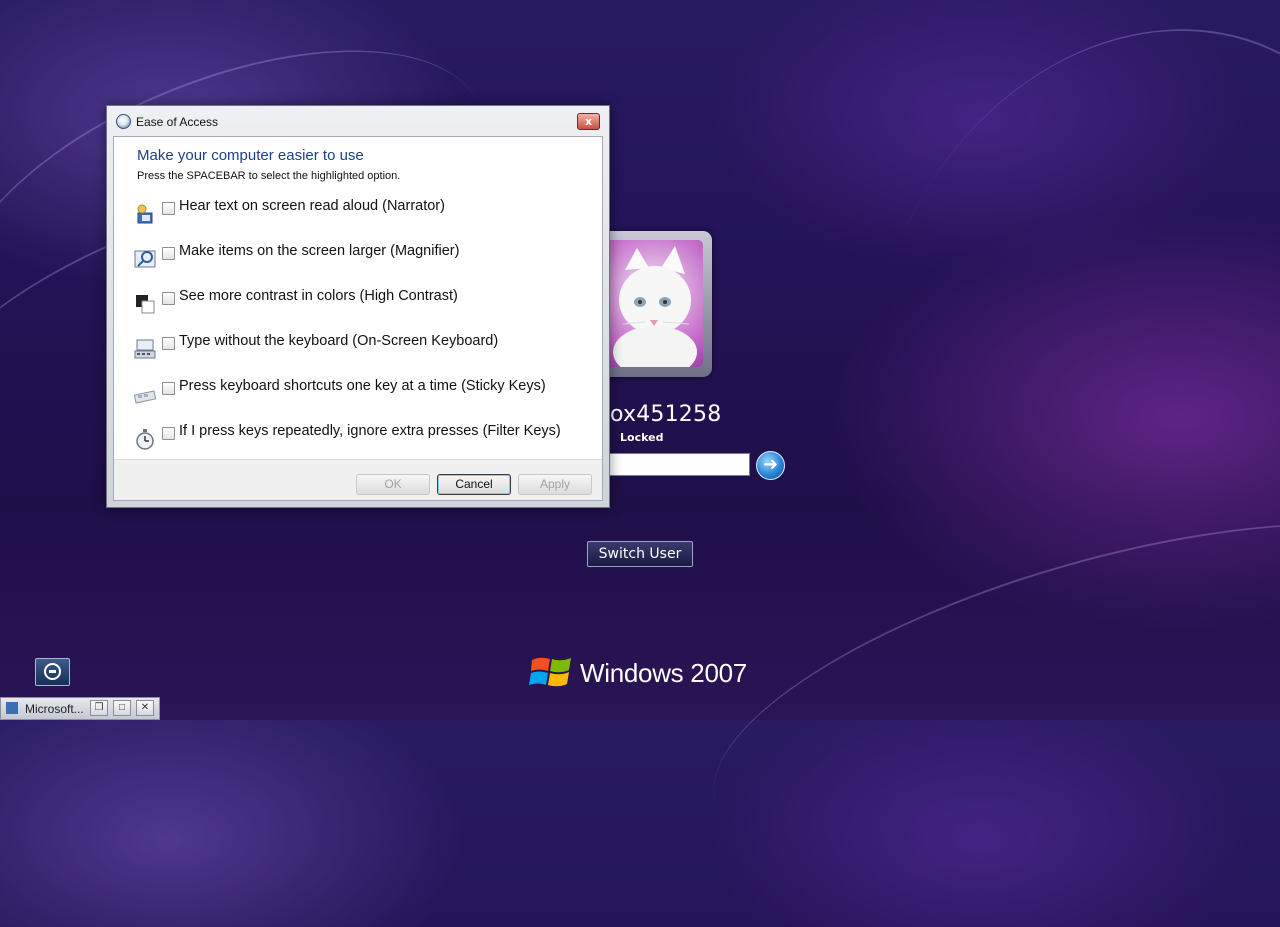 The image size is (1280, 927). I want to click on dialog-title: Ease of Access, so click(177, 122).